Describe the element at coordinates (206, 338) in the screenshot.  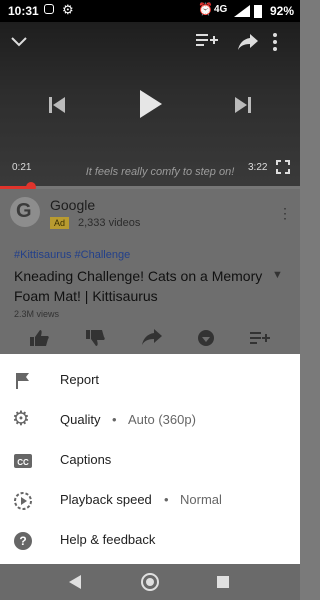
I see `download-icon` at that location.